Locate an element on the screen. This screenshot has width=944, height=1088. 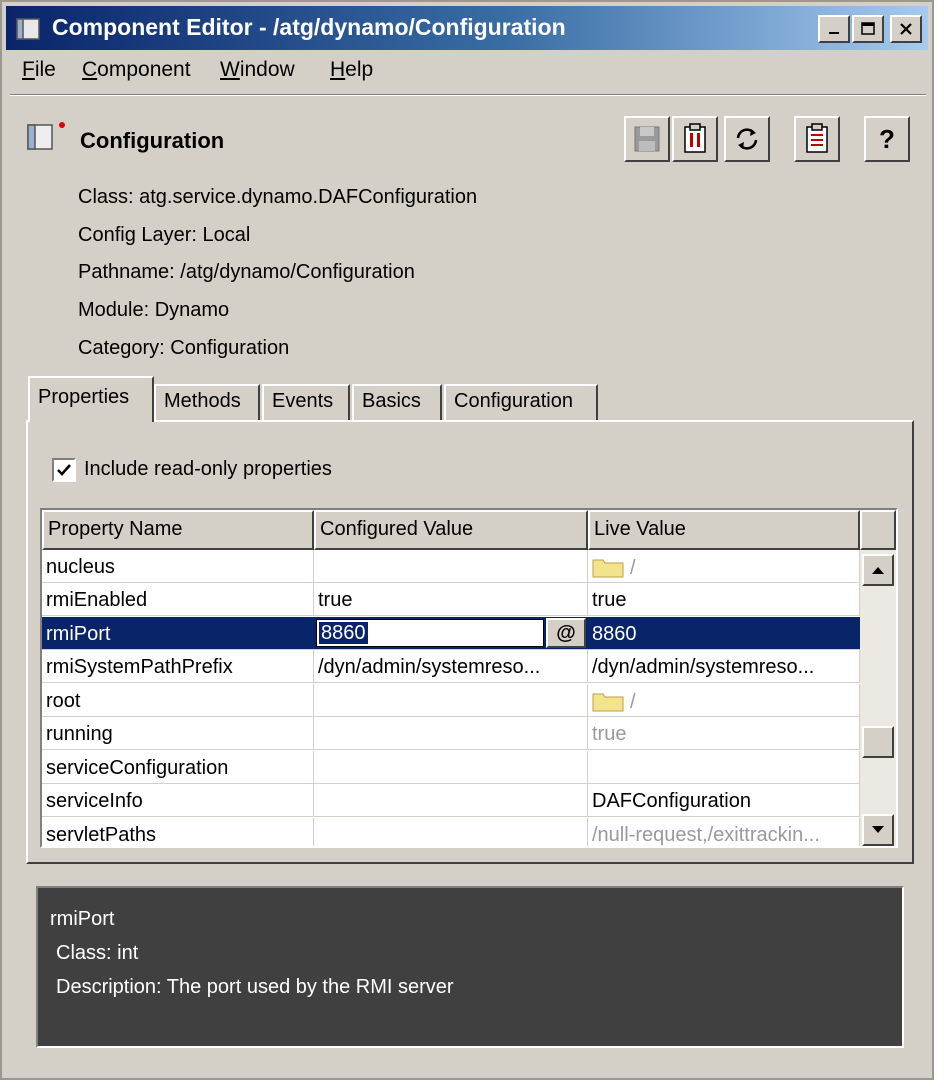
stop-button is located at coordinates (695, 139).